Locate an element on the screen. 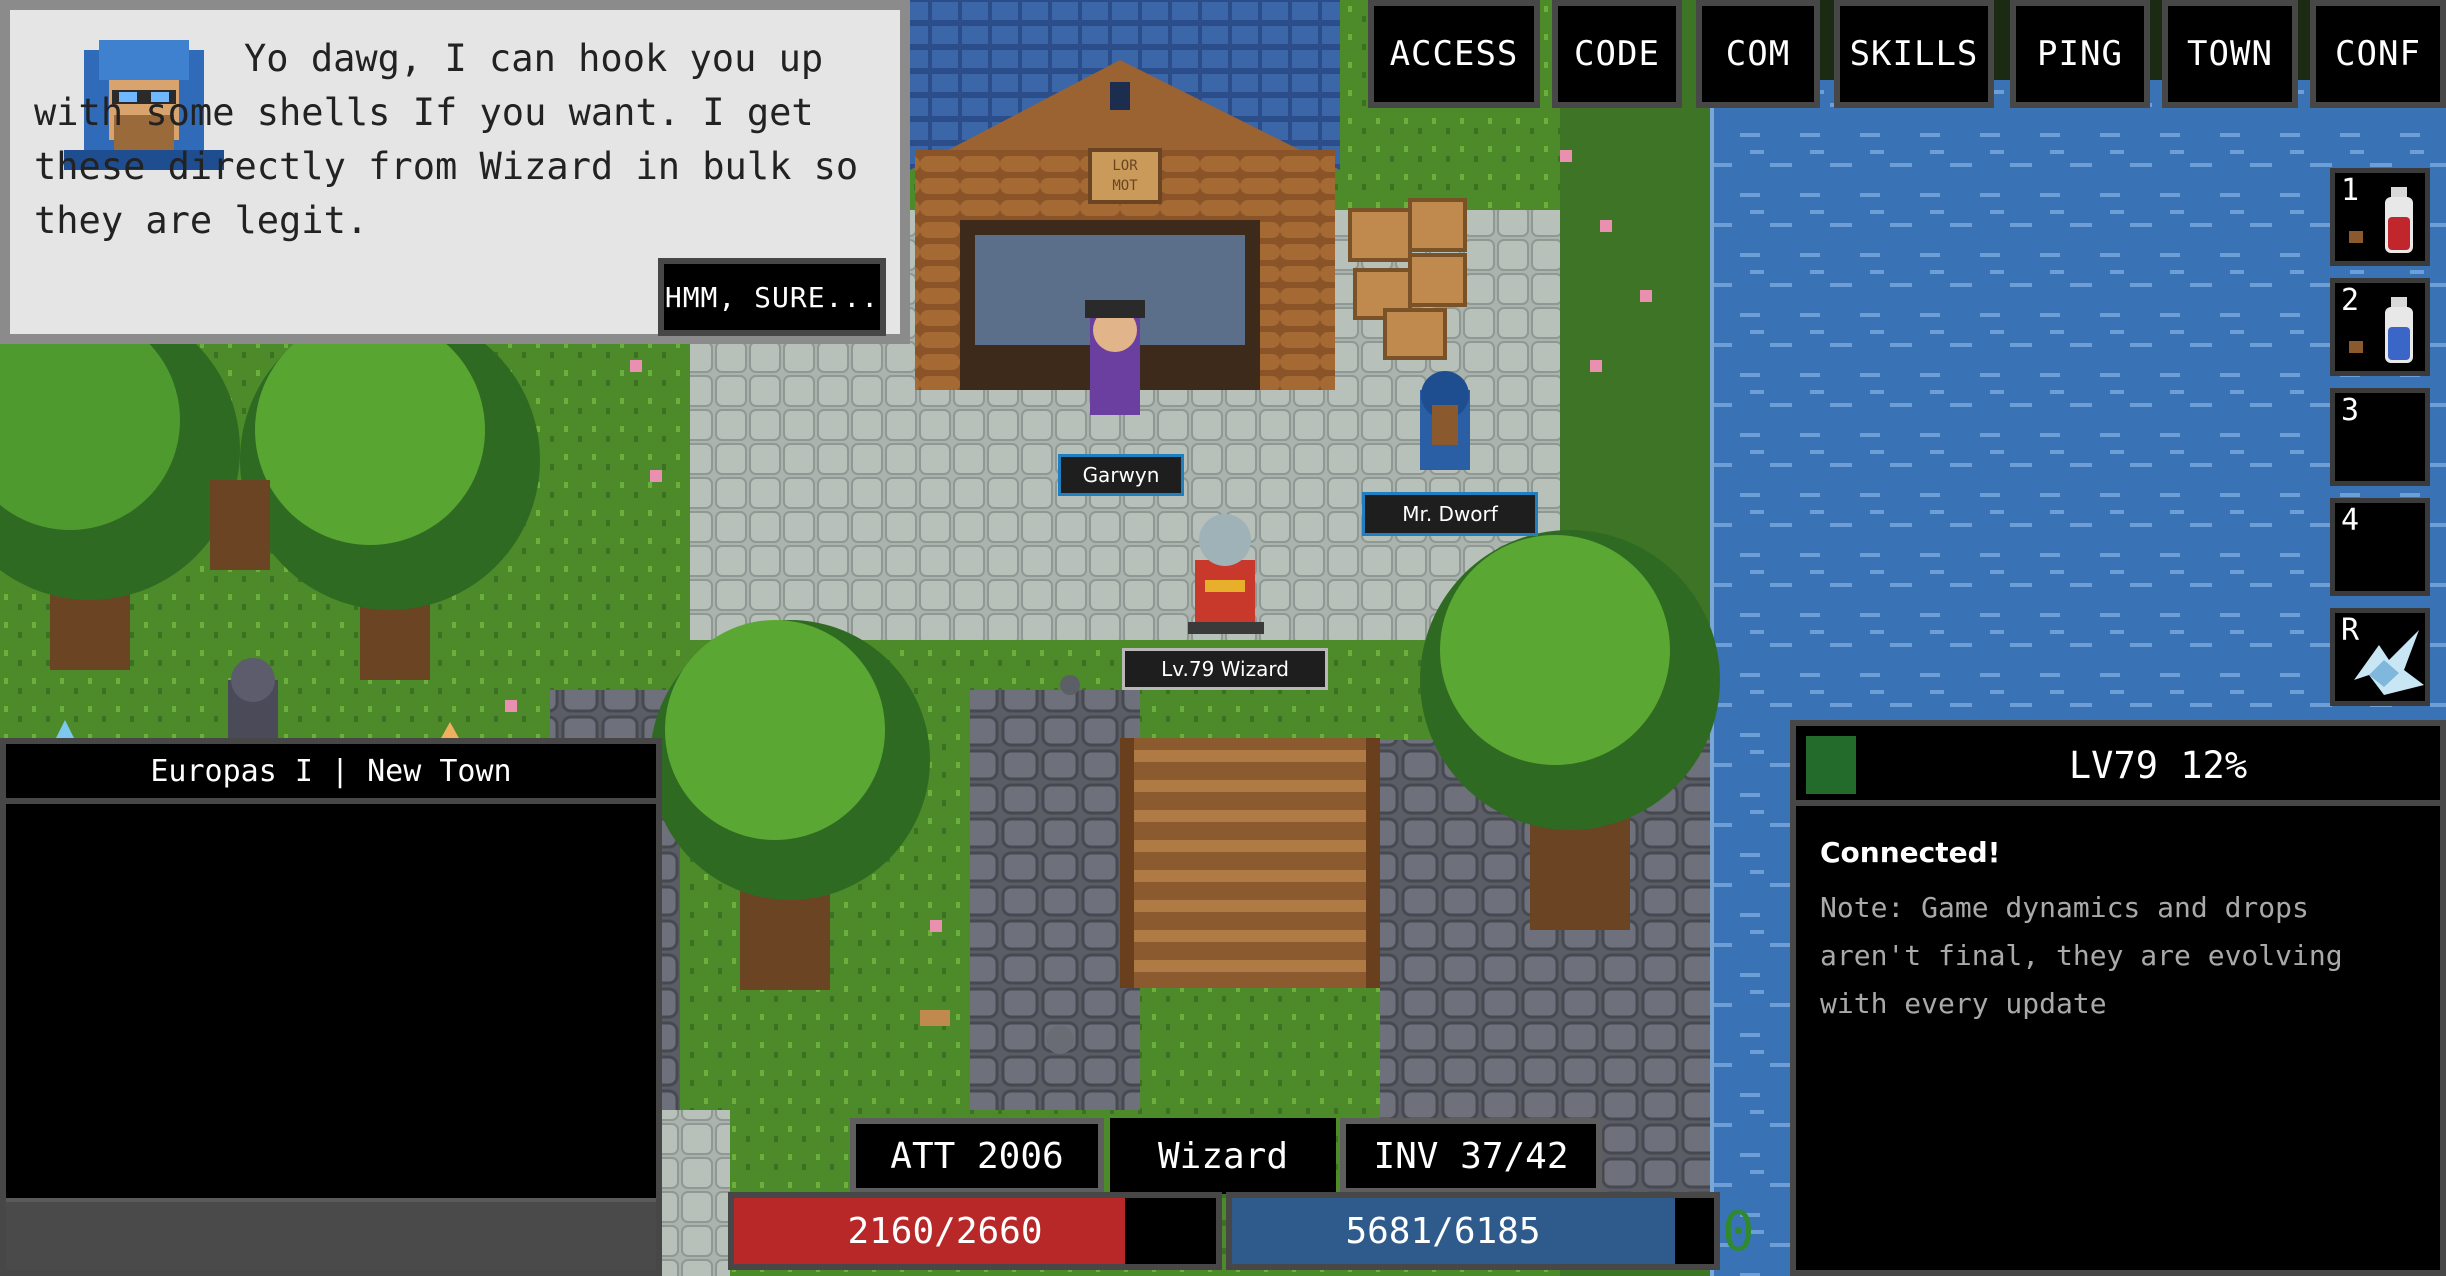  quickslot-r: R is located at coordinates (2380, 657).